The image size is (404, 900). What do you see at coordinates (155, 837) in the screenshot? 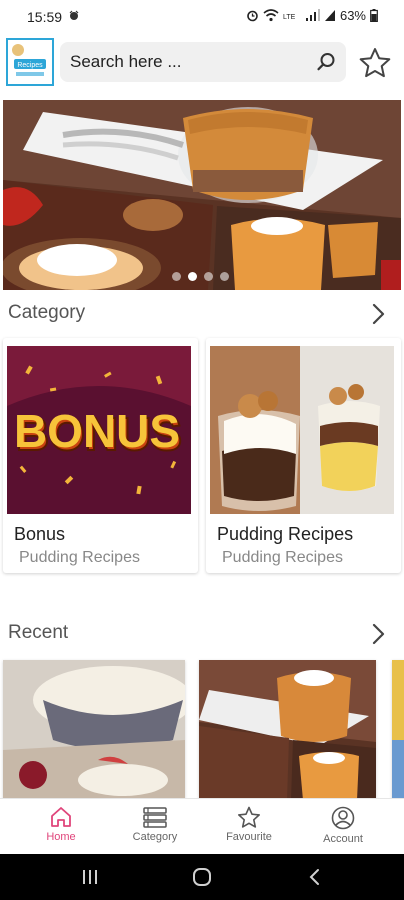
I see `nav-label: Category` at bounding box center [155, 837].